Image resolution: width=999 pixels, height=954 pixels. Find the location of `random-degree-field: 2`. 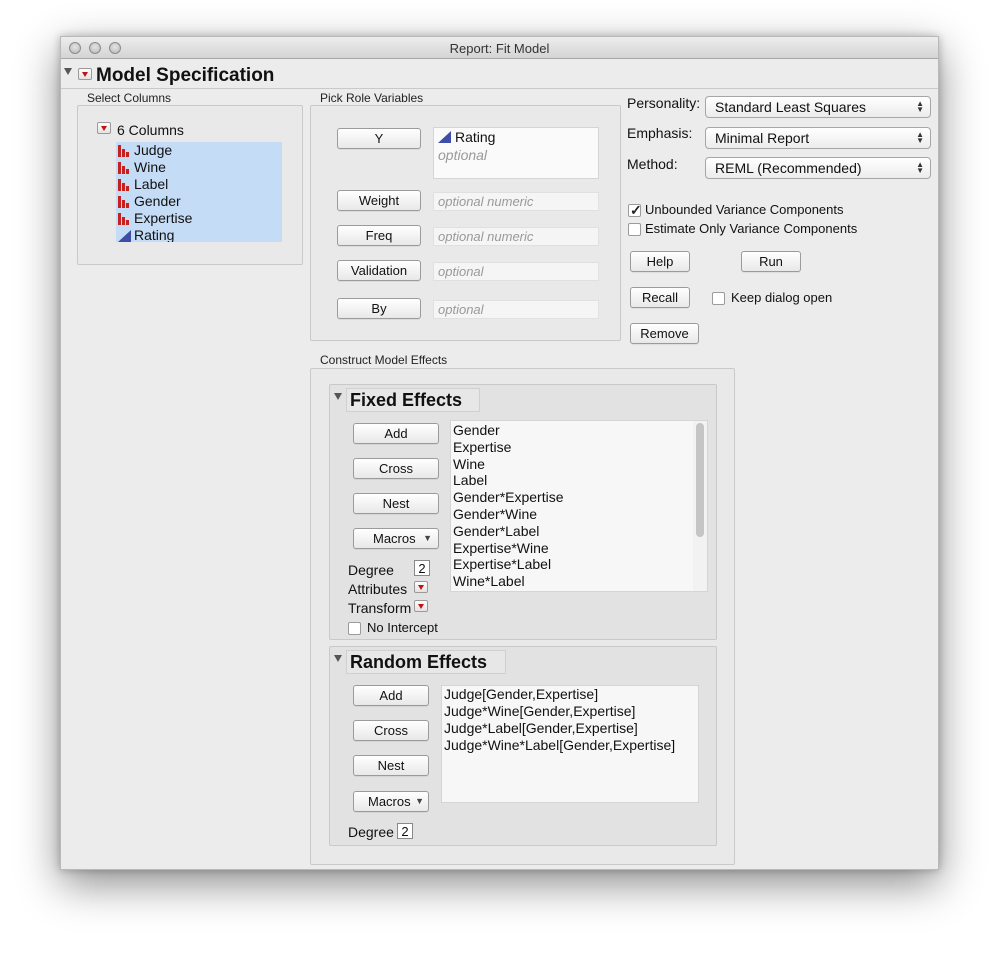

random-degree-field: 2 is located at coordinates (405, 831).